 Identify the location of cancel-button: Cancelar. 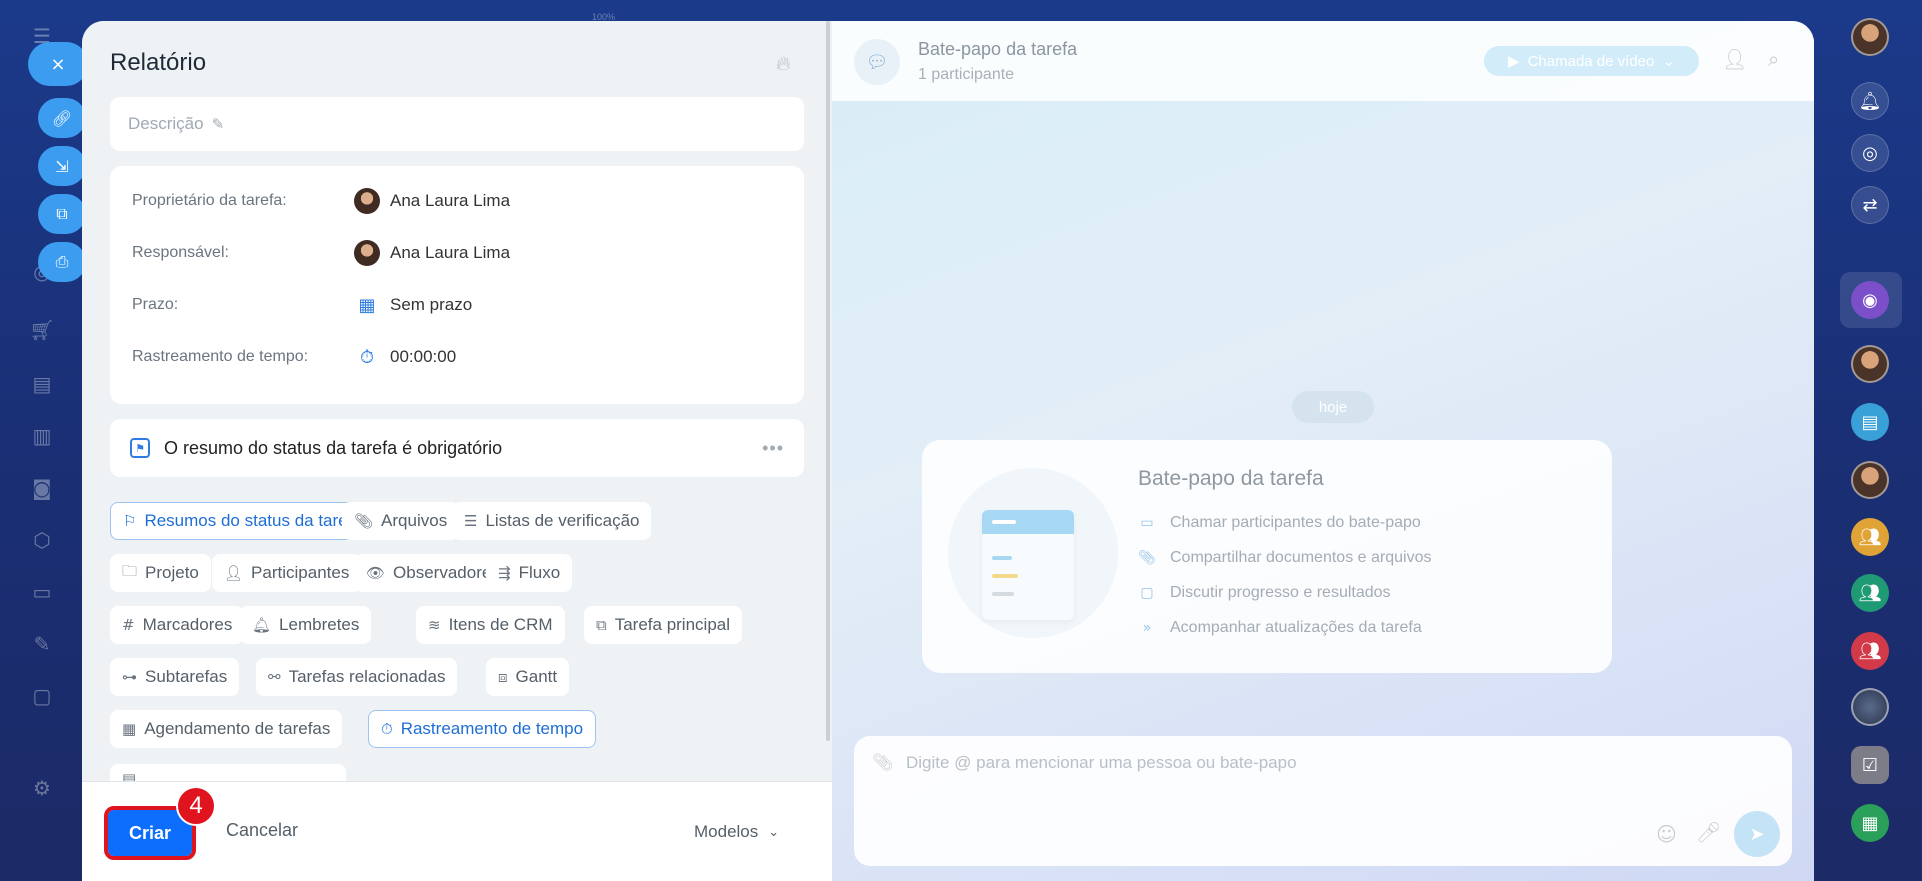
(262, 830).